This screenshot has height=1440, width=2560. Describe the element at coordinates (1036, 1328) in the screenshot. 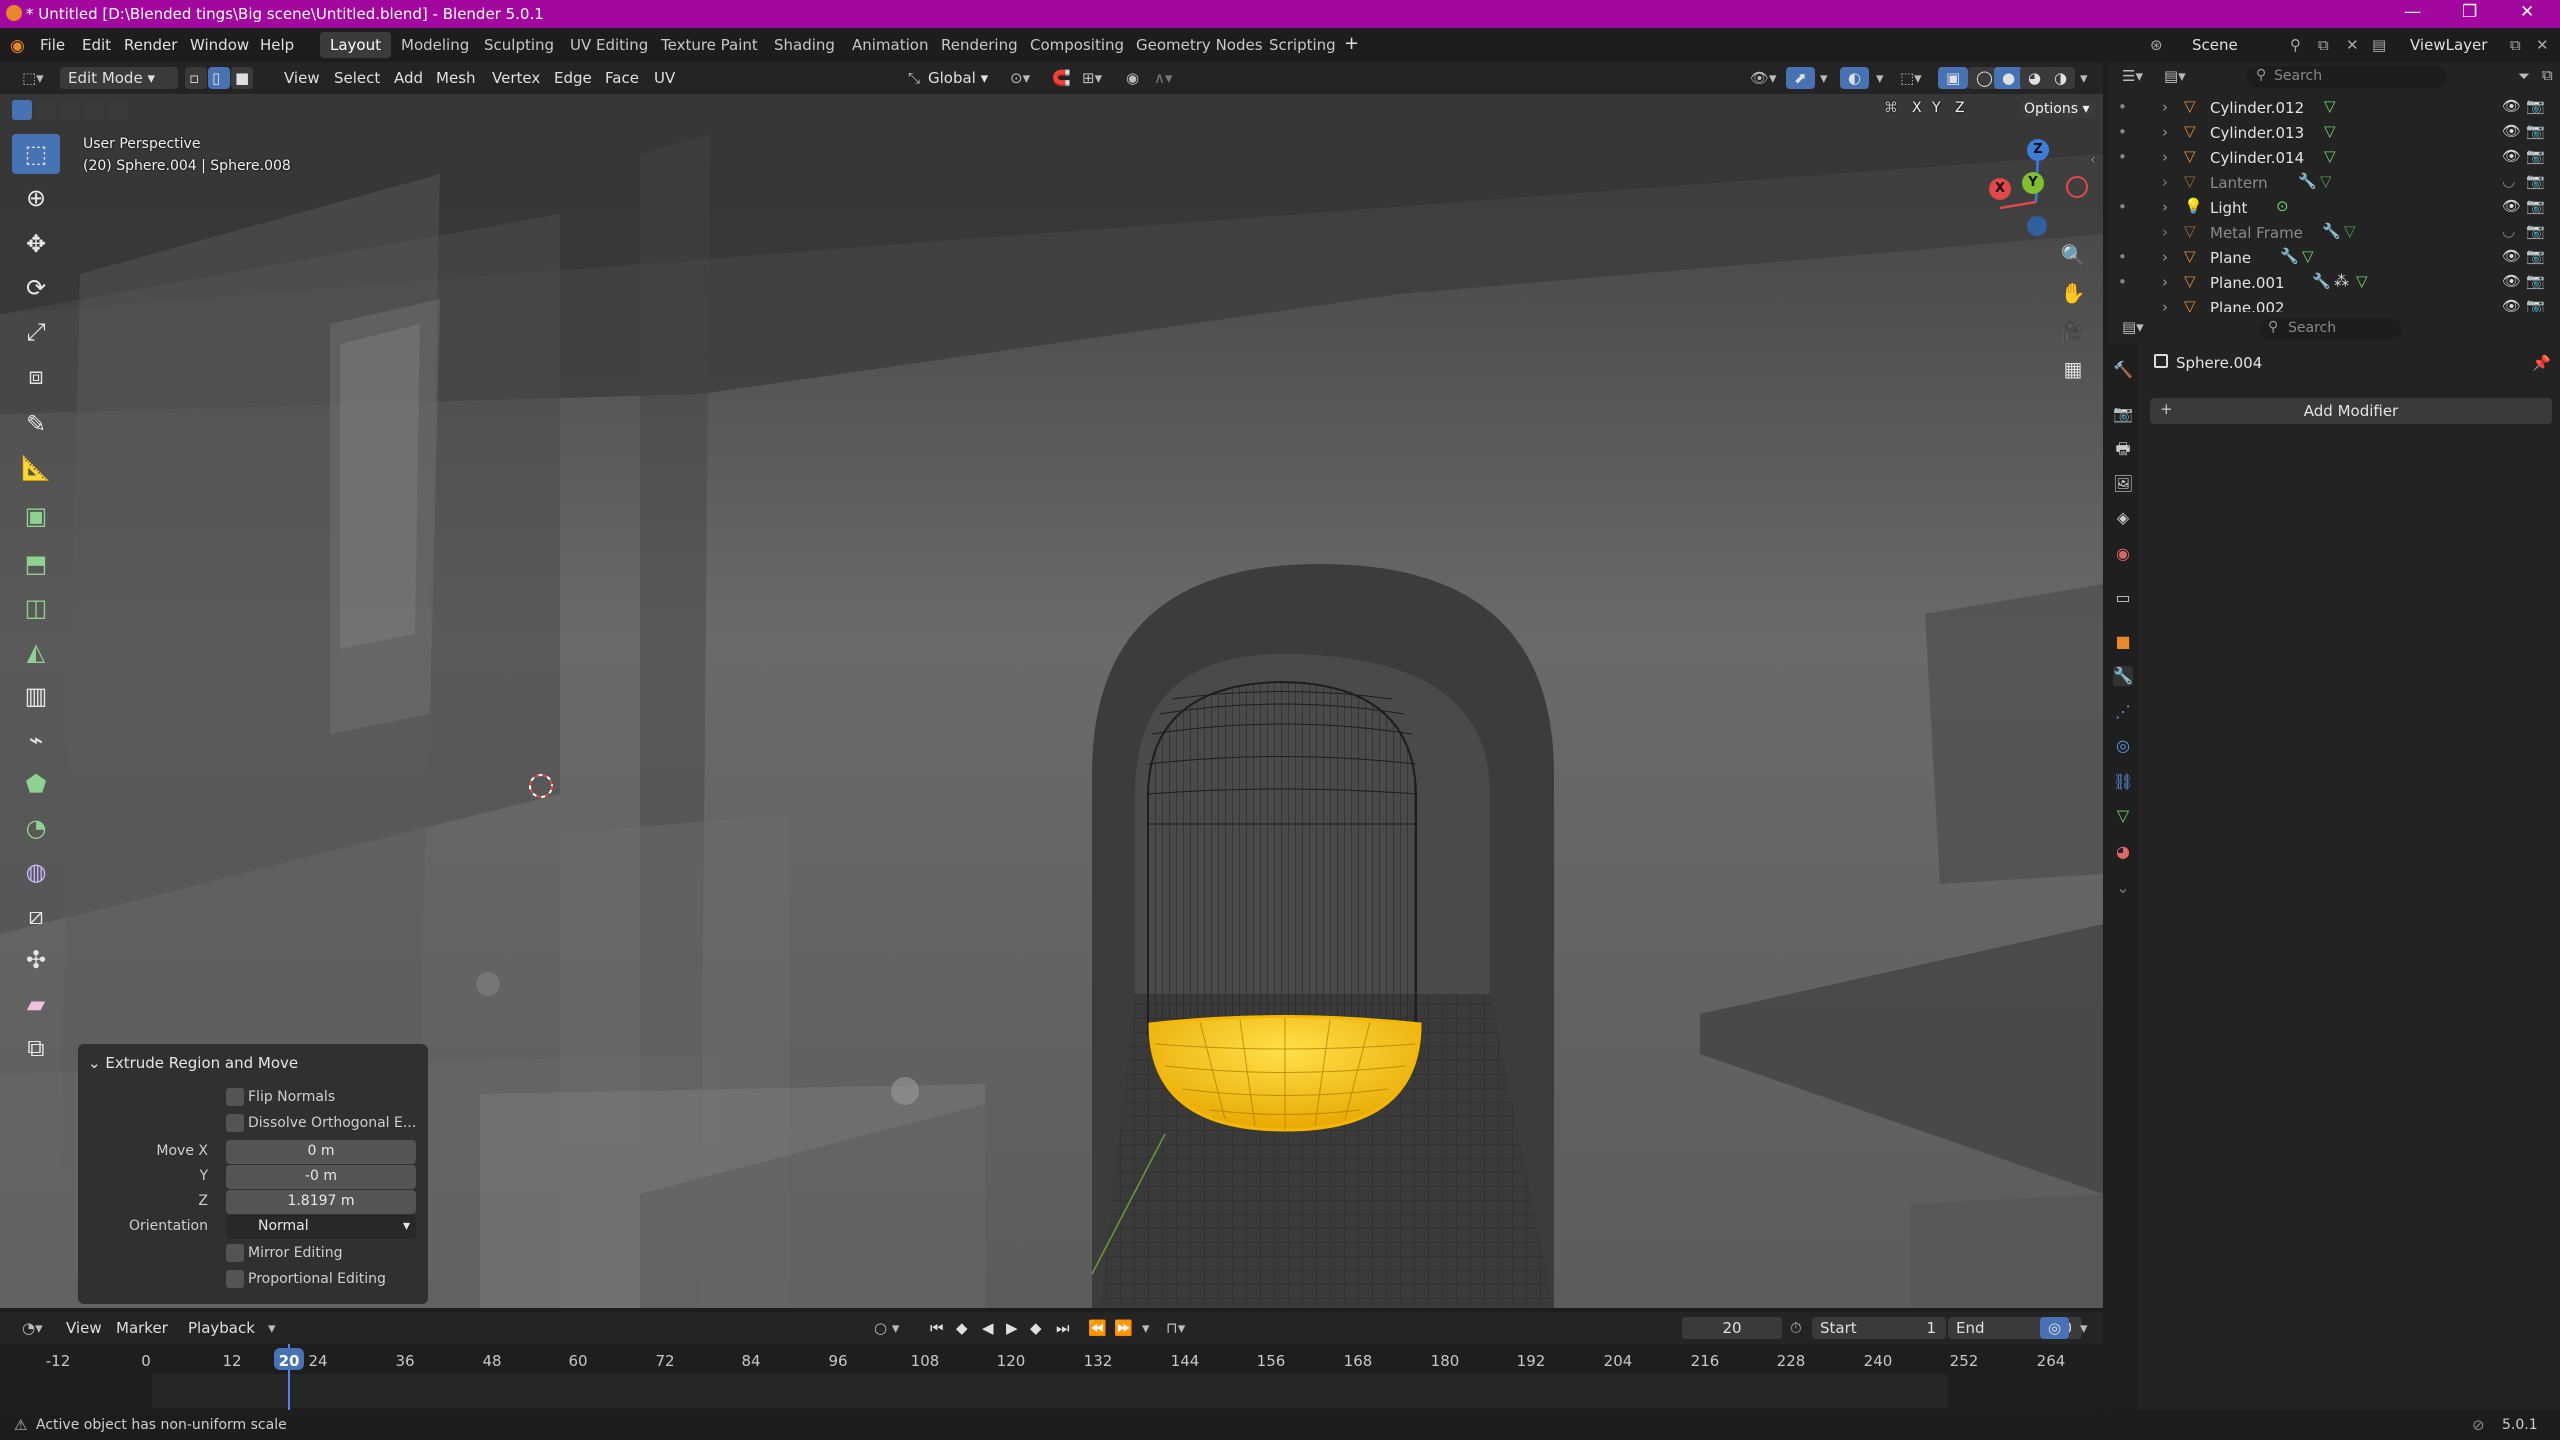

I see `jump-keyframe-forward-icon: ◆` at that location.